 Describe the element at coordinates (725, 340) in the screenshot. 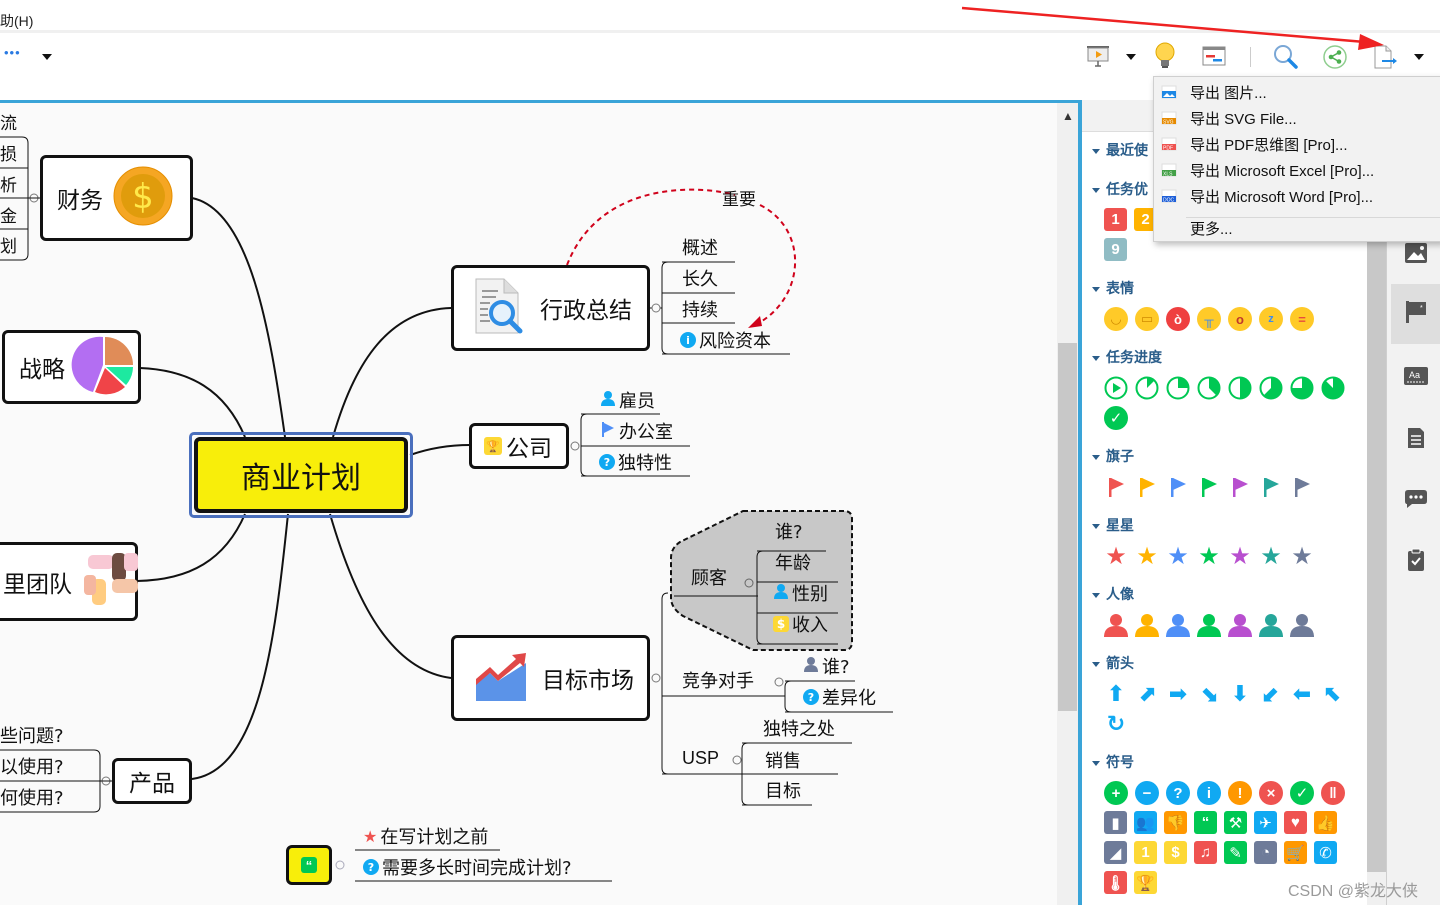

I see `admin-item-risk-capital: i 风险资本` at that location.